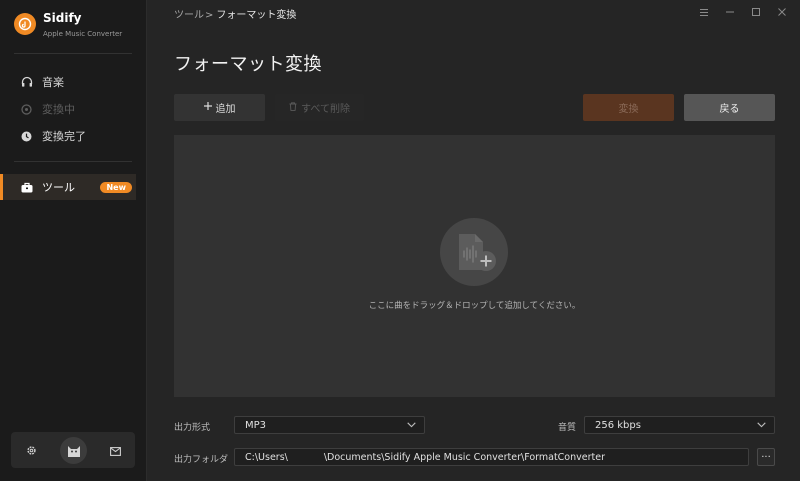 This screenshot has height=481, width=800. I want to click on quality-select: 256 kbps, so click(679, 425).